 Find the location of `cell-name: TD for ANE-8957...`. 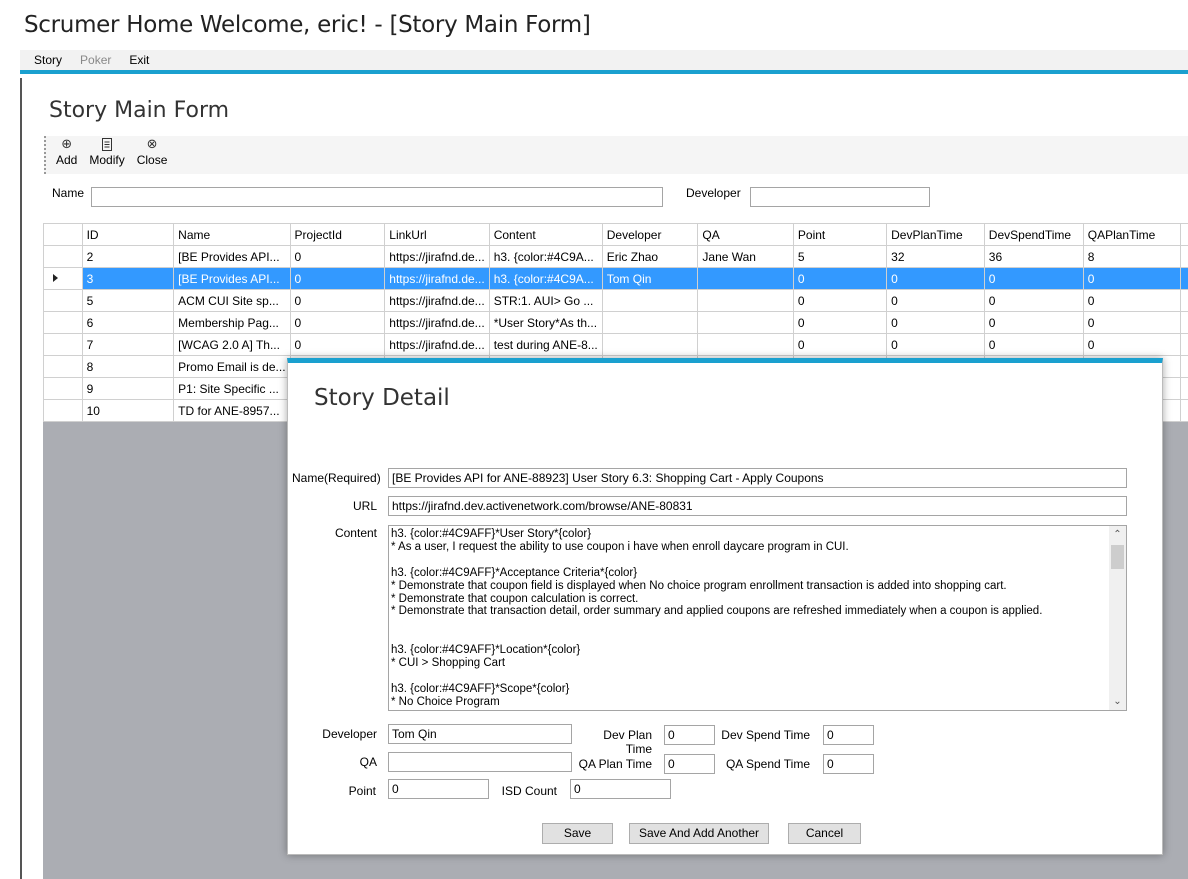

cell-name: TD for ANE-8957... is located at coordinates (232, 410).